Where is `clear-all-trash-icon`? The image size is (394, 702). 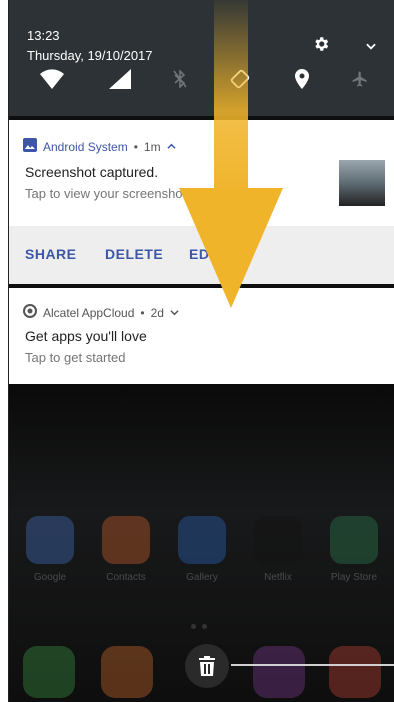 clear-all-trash-icon is located at coordinates (207, 666).